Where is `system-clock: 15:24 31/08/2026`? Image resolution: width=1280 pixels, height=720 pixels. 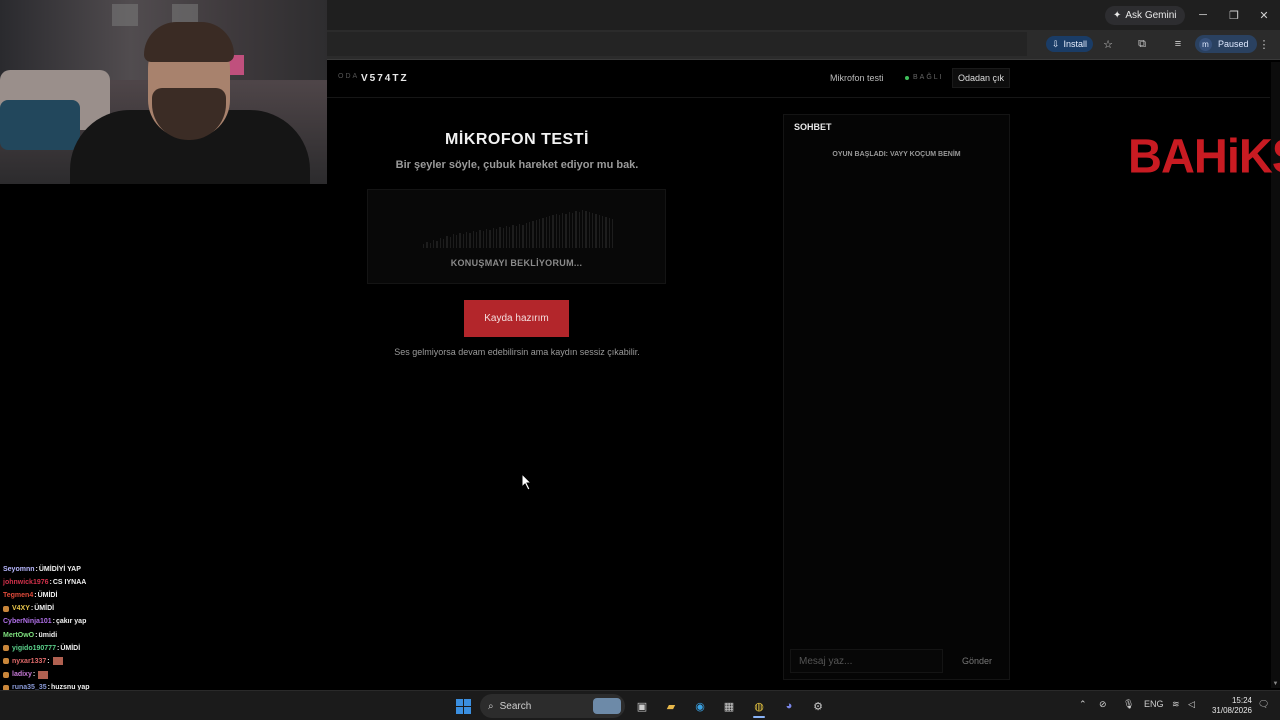
system-clock: 15:24 31/08/2026 is located at coordinates (1229, 706).